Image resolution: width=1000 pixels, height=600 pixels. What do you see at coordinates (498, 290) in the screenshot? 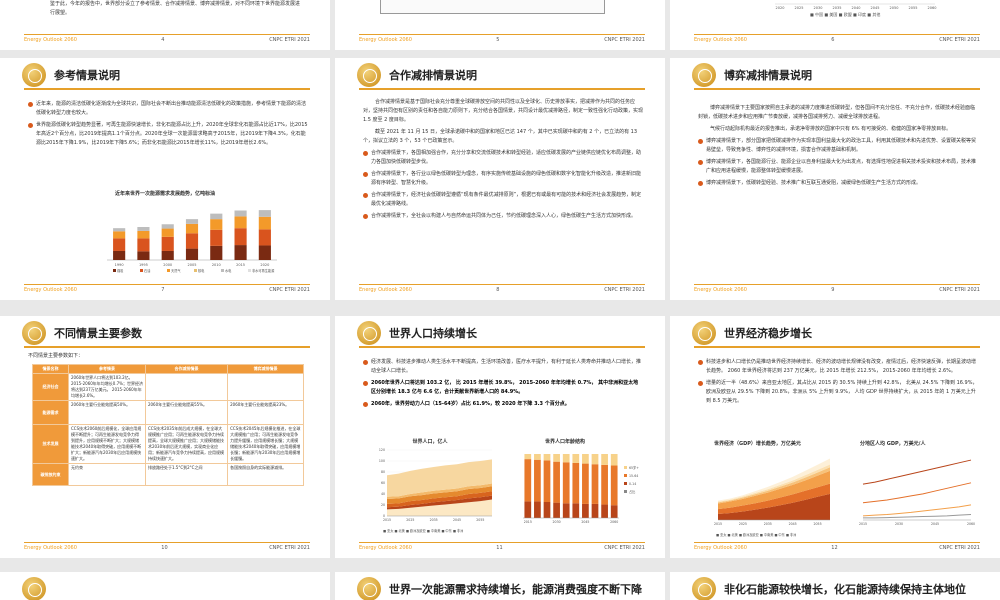
I see `page-number: 8` at bounding box center [498, 290].